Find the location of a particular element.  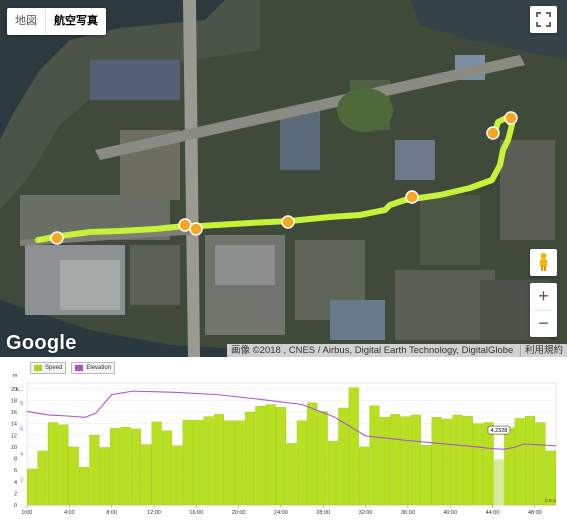

legend-speed-swatch is located at coordinates (38, 368).